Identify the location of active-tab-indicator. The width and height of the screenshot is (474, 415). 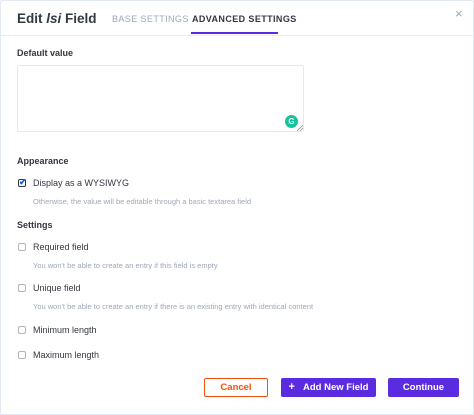
(234, 33).